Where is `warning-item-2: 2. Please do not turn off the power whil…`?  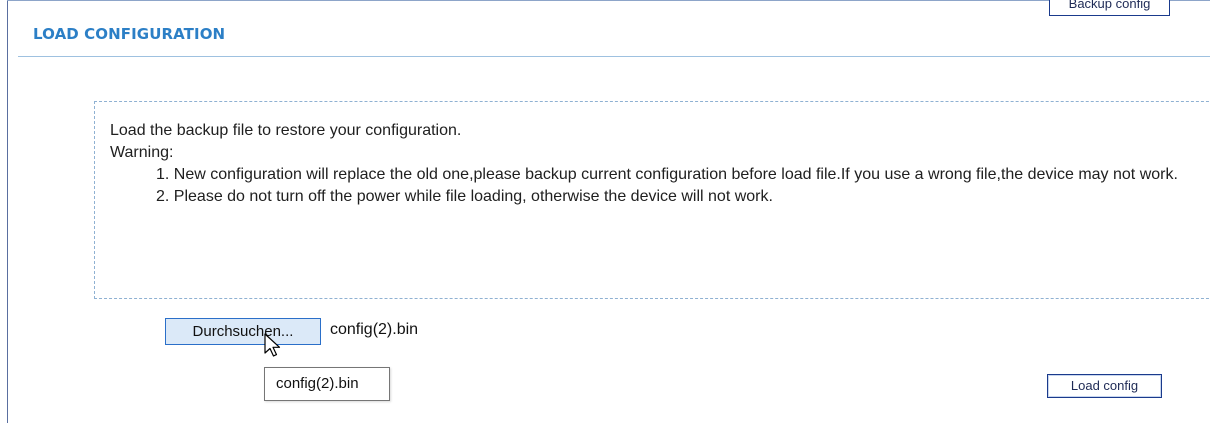
warning-item-2: 2. Please do not turn off the power whil… is located at coordinates (464, 196).